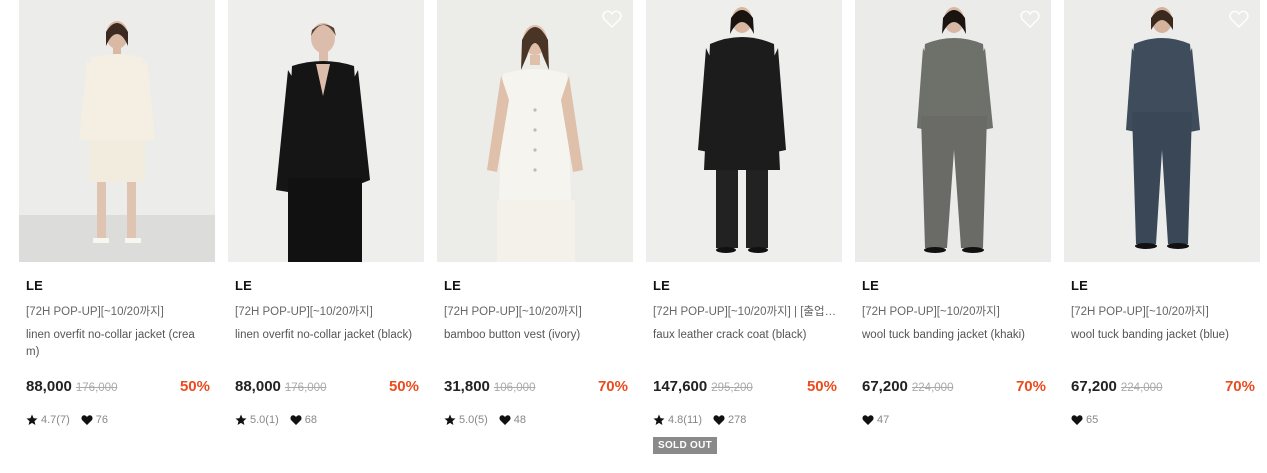 Image resolution: width=1267 pixels, height=473 pixels. I want to click on sale-price-value: 31,800, so click(467, 386).